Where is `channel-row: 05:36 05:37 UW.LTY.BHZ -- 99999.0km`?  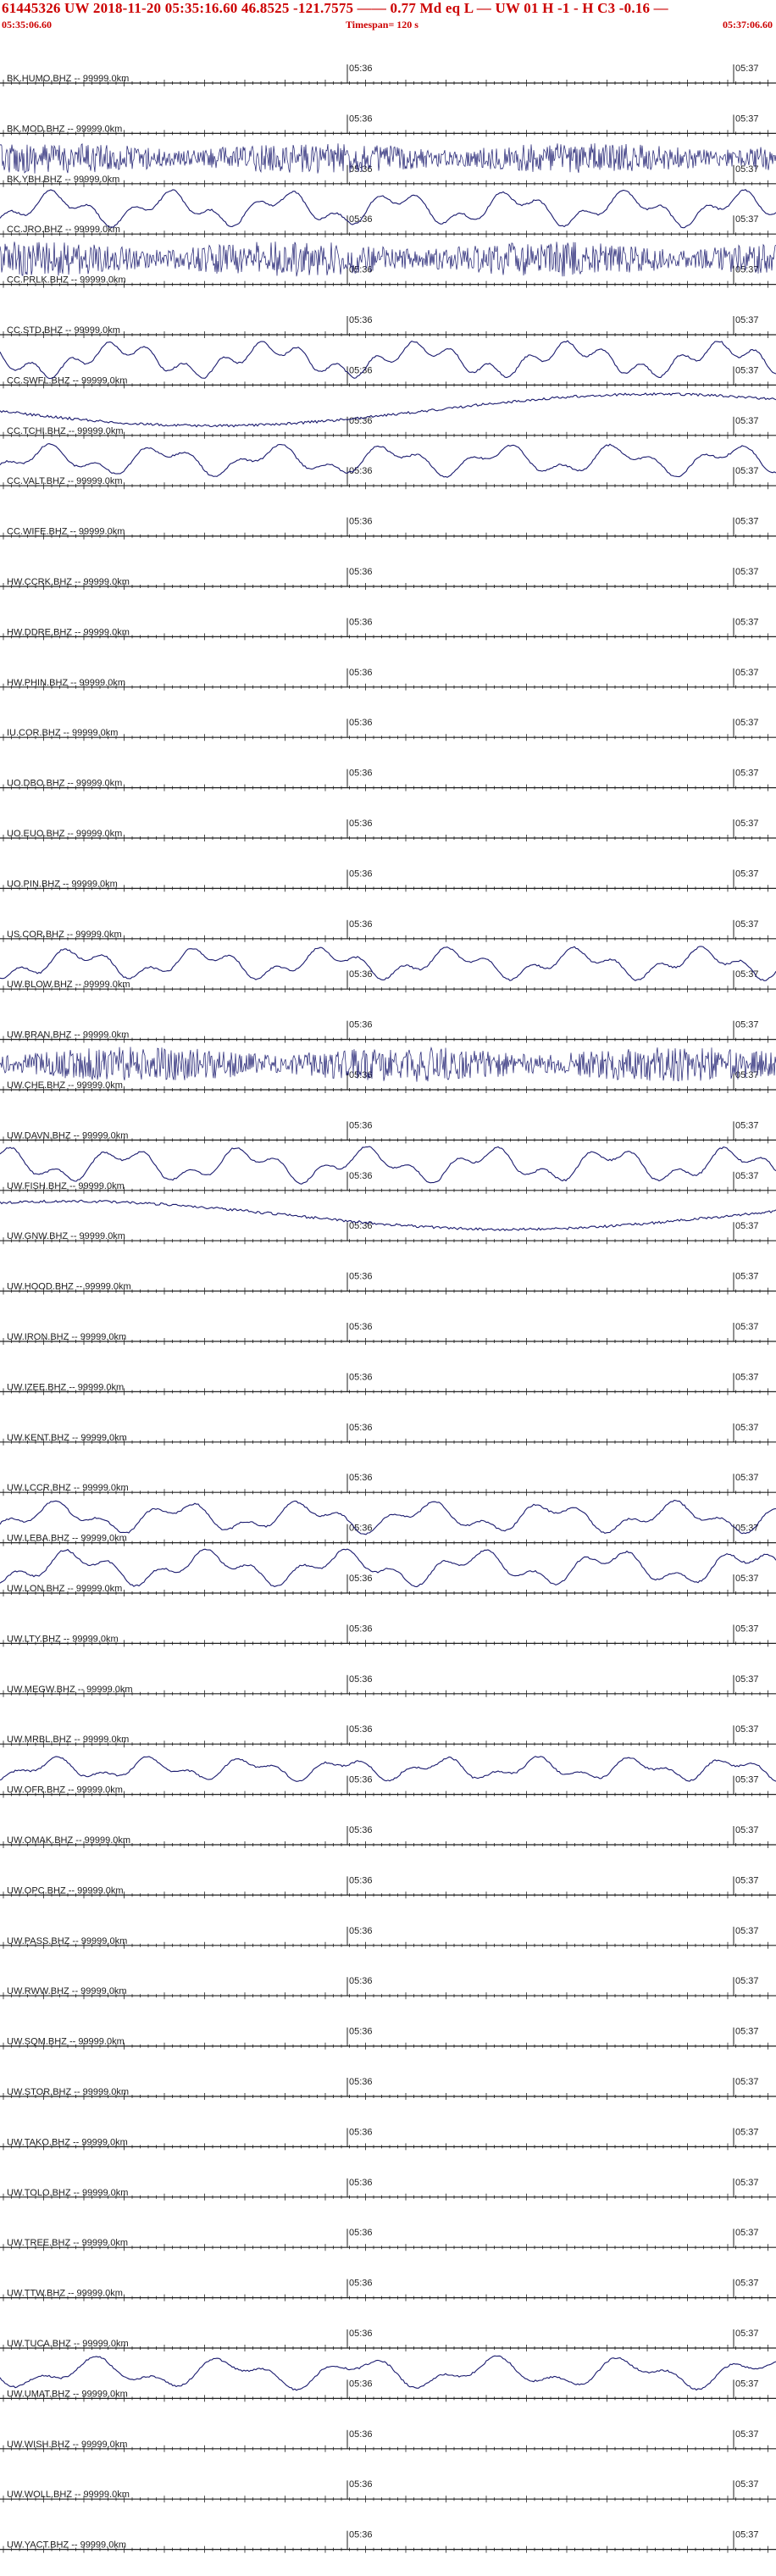 channel-row: 05:36 05:37 UW.LTY.BHZ -- 99999.0km is located at coordinates (388, 1635).